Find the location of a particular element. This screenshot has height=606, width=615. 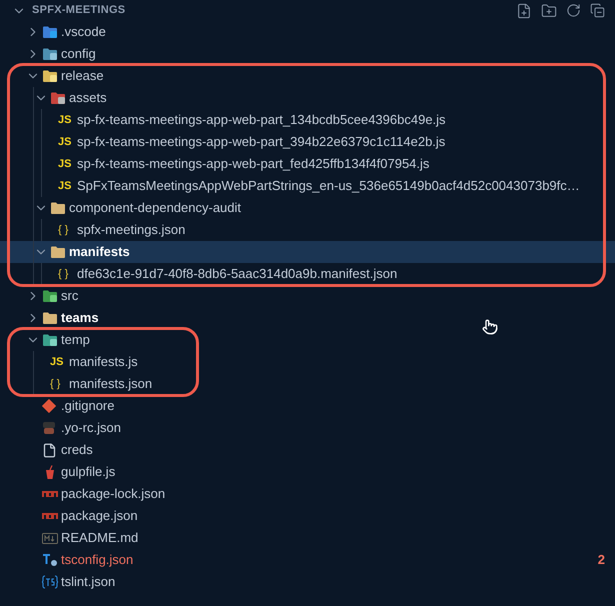

file-row: gulpfile.js is located at coordinates (307, 472).